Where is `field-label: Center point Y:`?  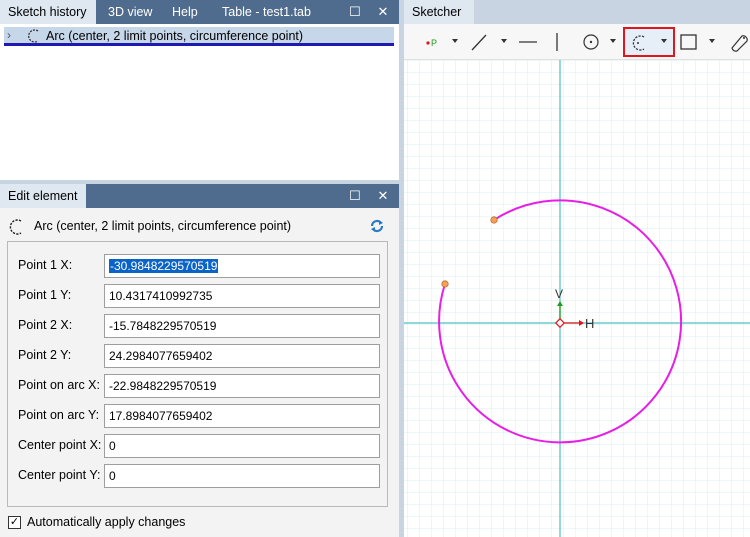 field-label: Center point Y: is located at coordinates (59, 475).